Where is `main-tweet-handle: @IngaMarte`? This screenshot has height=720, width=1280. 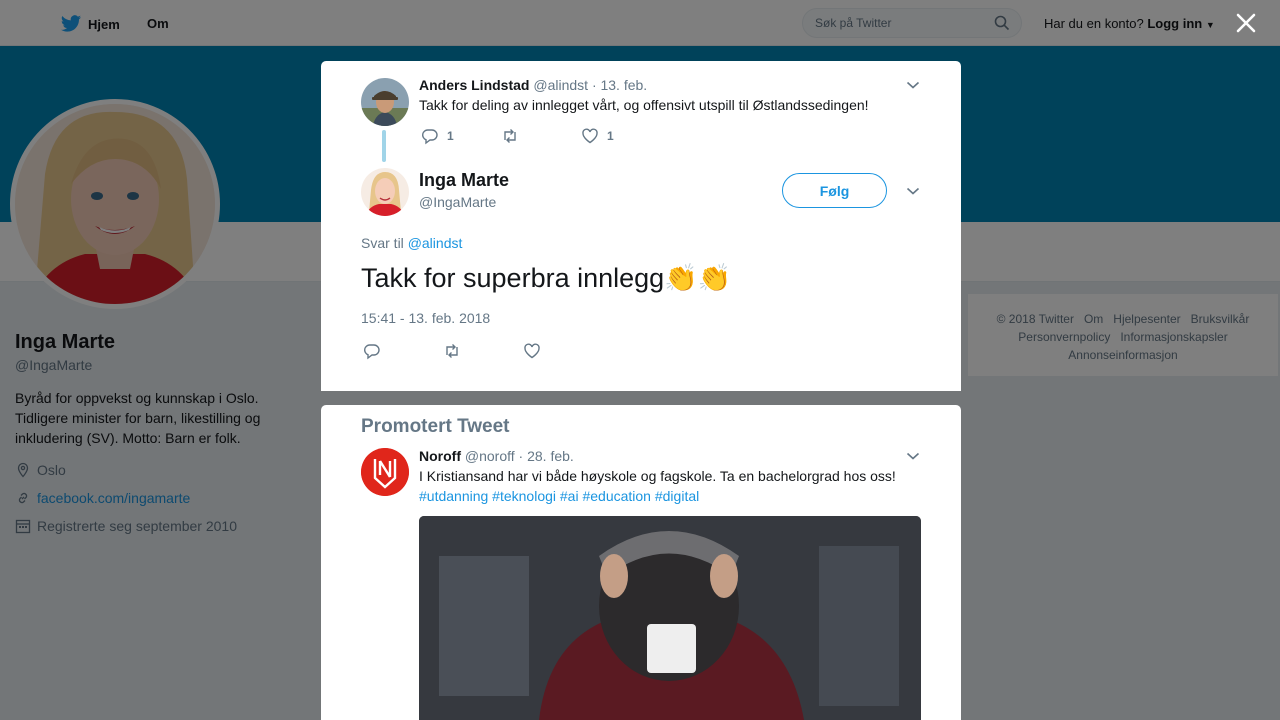 main-tweet-handle: @IngaMarte is located at coordinates (457, 202).